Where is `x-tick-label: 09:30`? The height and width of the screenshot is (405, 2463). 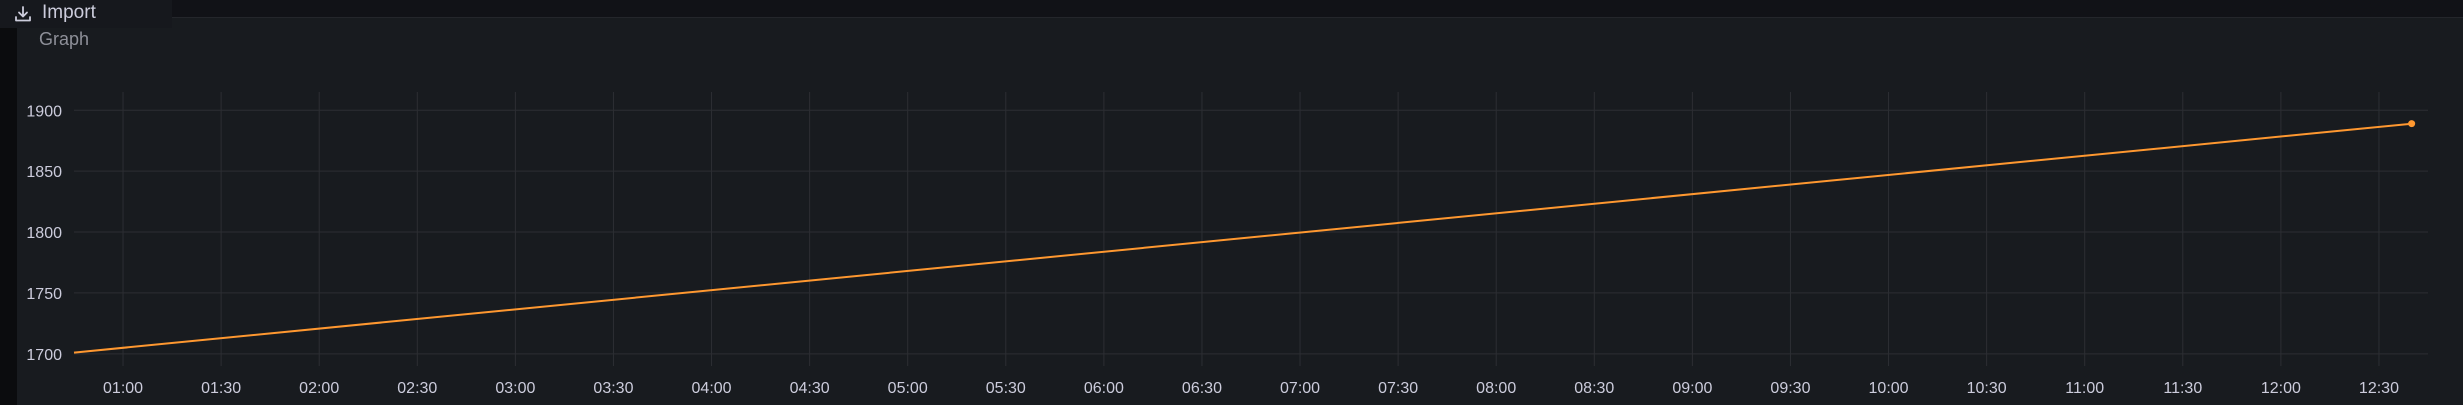 x-tick-label: 09:30 is located at coordinates (1790, 388).